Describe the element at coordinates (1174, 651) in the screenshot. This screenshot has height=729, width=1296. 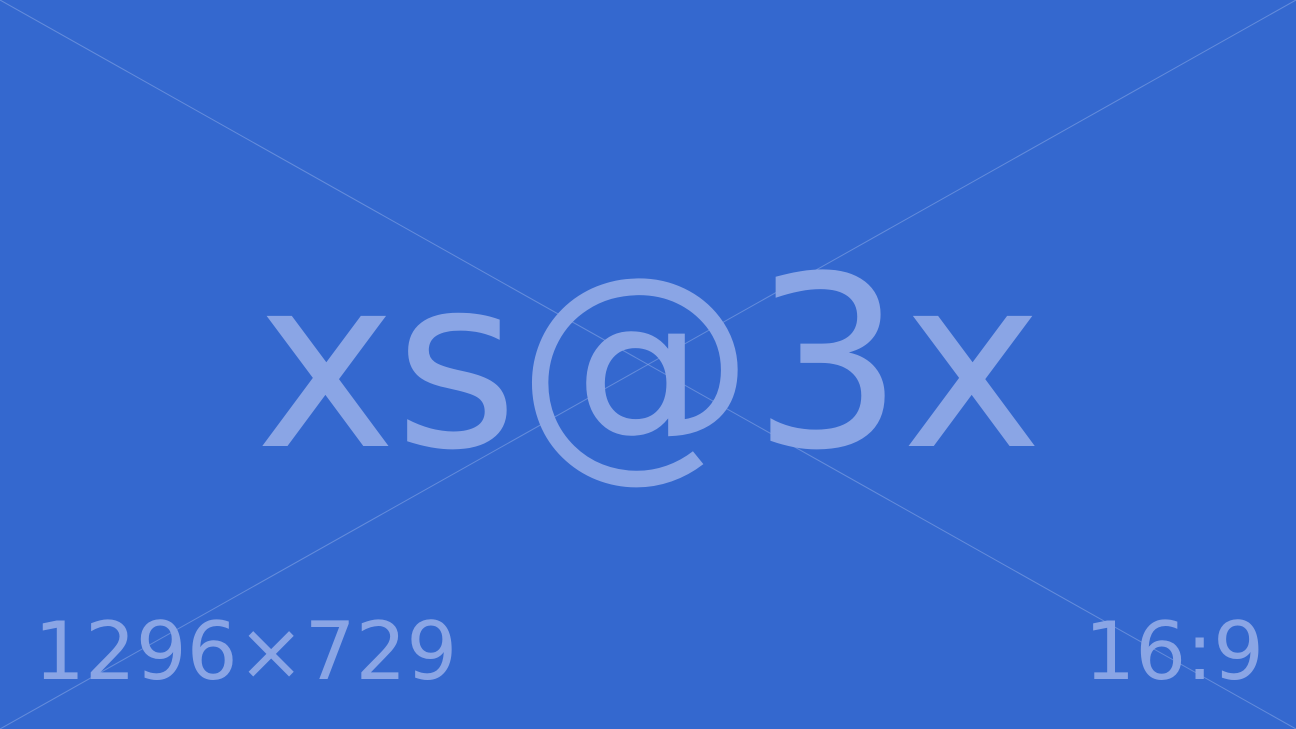
I see `aspect-ratio-label: 16:9` at that location.